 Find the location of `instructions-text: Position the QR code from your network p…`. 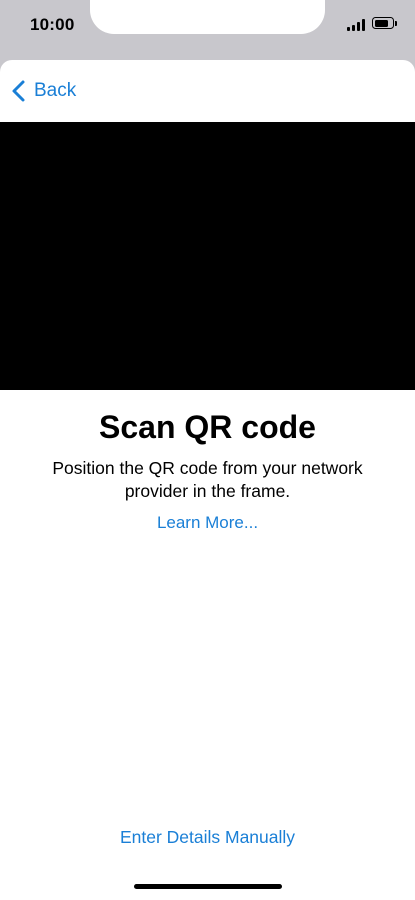

instructions-text: Position the QR code from your network p… is located at coordinates (207, 479).